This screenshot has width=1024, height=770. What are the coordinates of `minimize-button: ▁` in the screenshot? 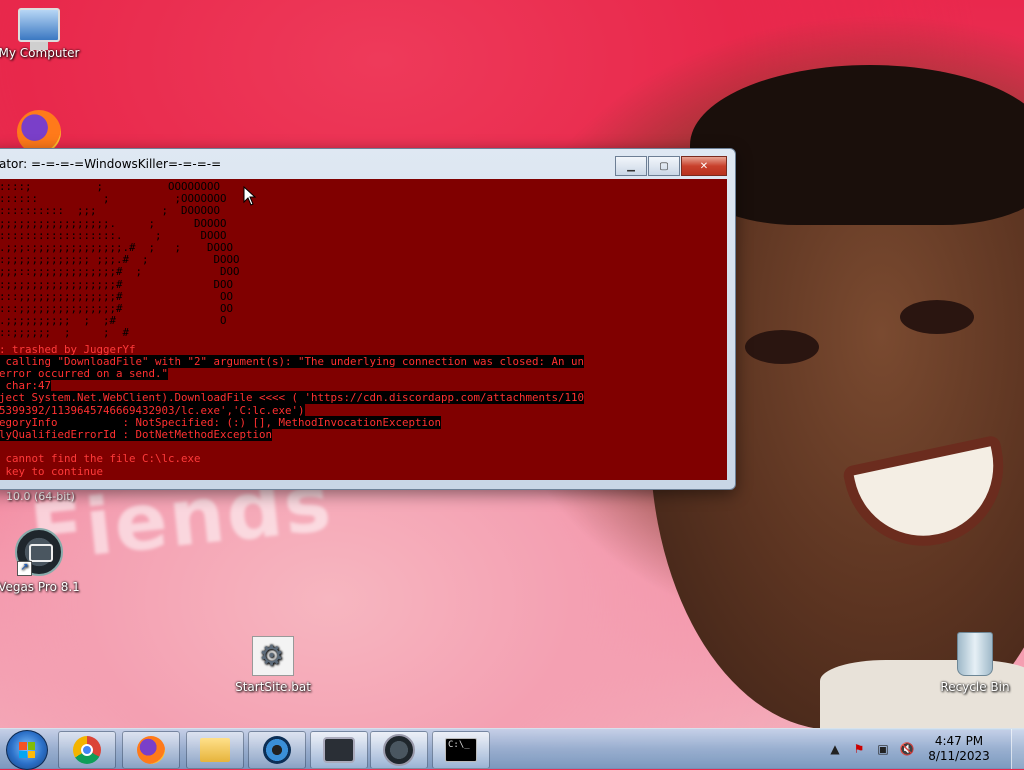 It's located at (631, 166).